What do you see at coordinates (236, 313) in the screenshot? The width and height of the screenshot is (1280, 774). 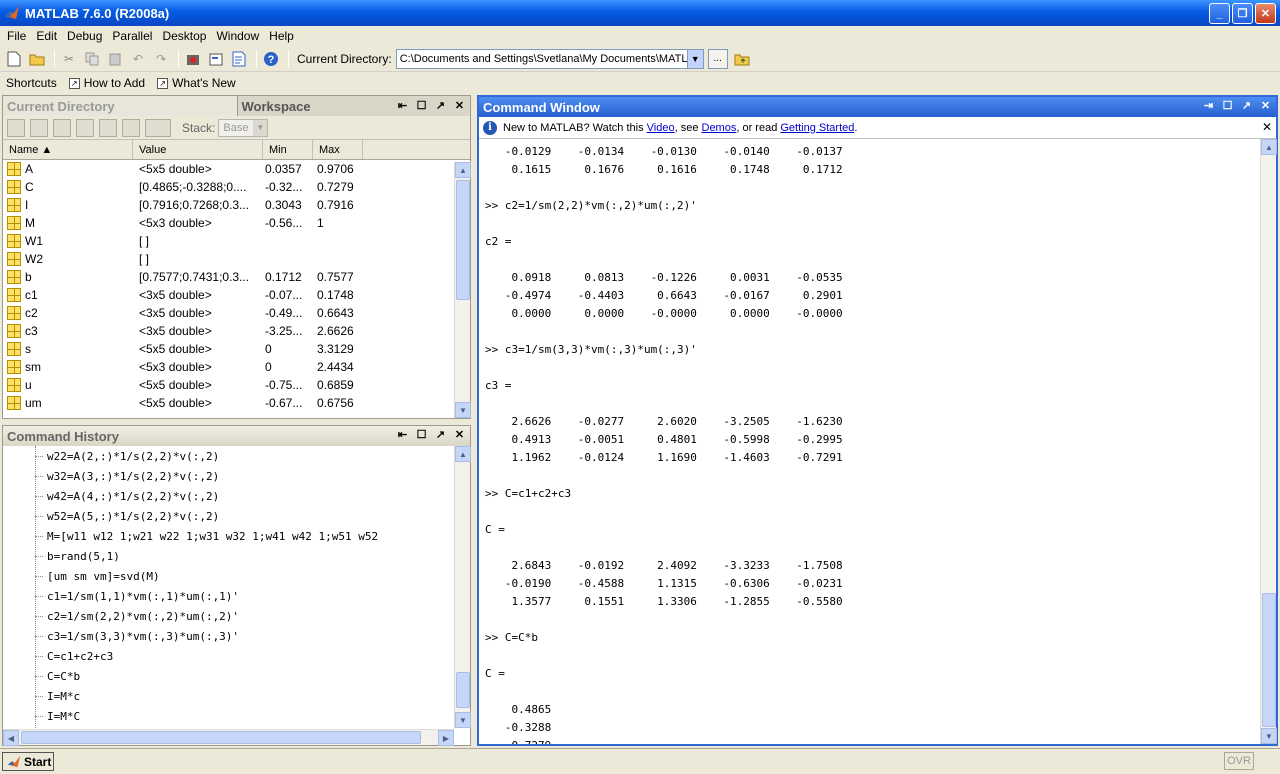 I see `workspace-row: c2 <3x5 double> -0.49... 0.6643` at bounding box center [236, 313].